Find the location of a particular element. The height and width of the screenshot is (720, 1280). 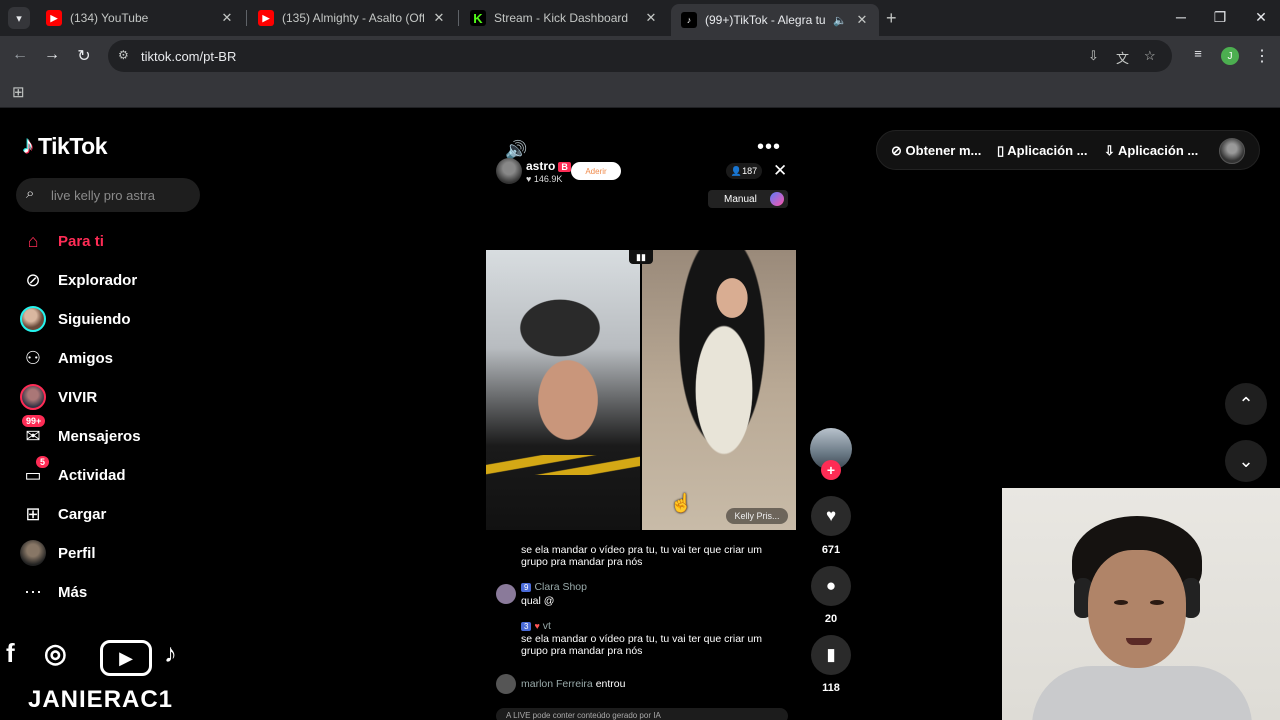

minimize-button: ─ is located at coordinates (1181, 17).